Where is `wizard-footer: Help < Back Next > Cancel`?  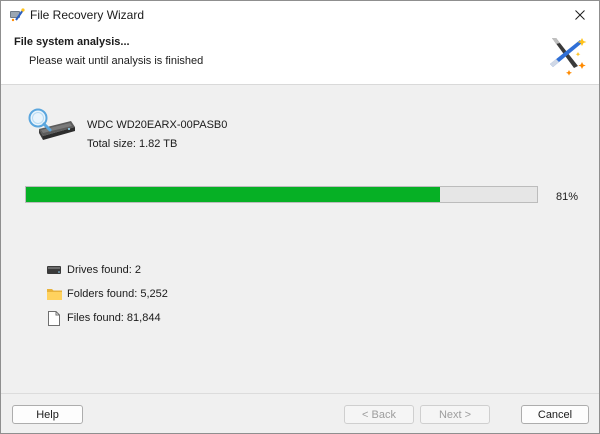
wizard-footer: Help < Back Next > Cancel is located at coordinates (300, 413).